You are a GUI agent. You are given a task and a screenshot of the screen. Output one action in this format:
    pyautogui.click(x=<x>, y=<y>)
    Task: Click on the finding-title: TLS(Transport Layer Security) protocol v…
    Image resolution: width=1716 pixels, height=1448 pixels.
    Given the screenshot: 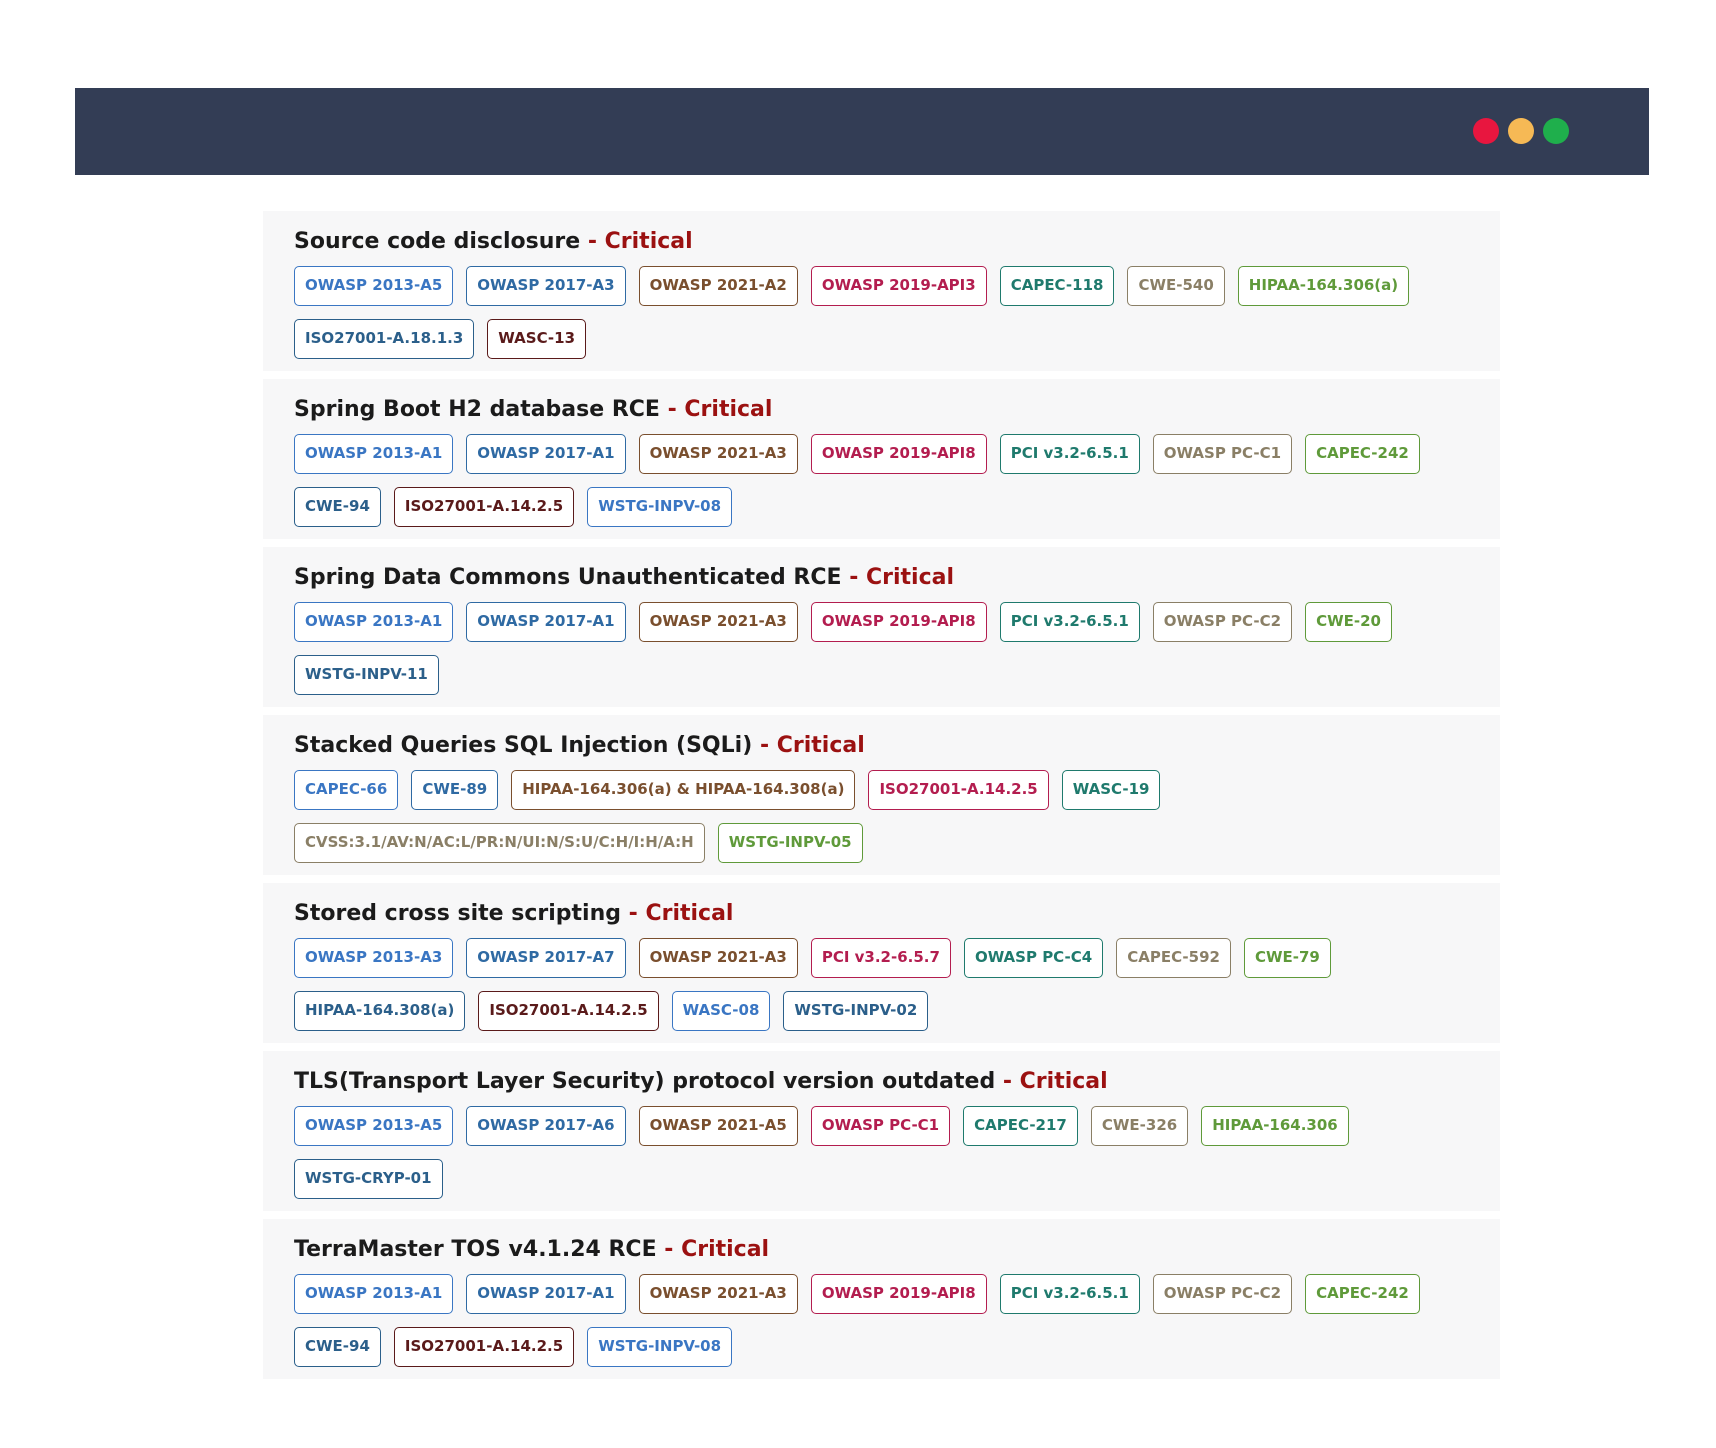 What is the action you would take?
    pyautogui.click(x=887, y=1082)
    